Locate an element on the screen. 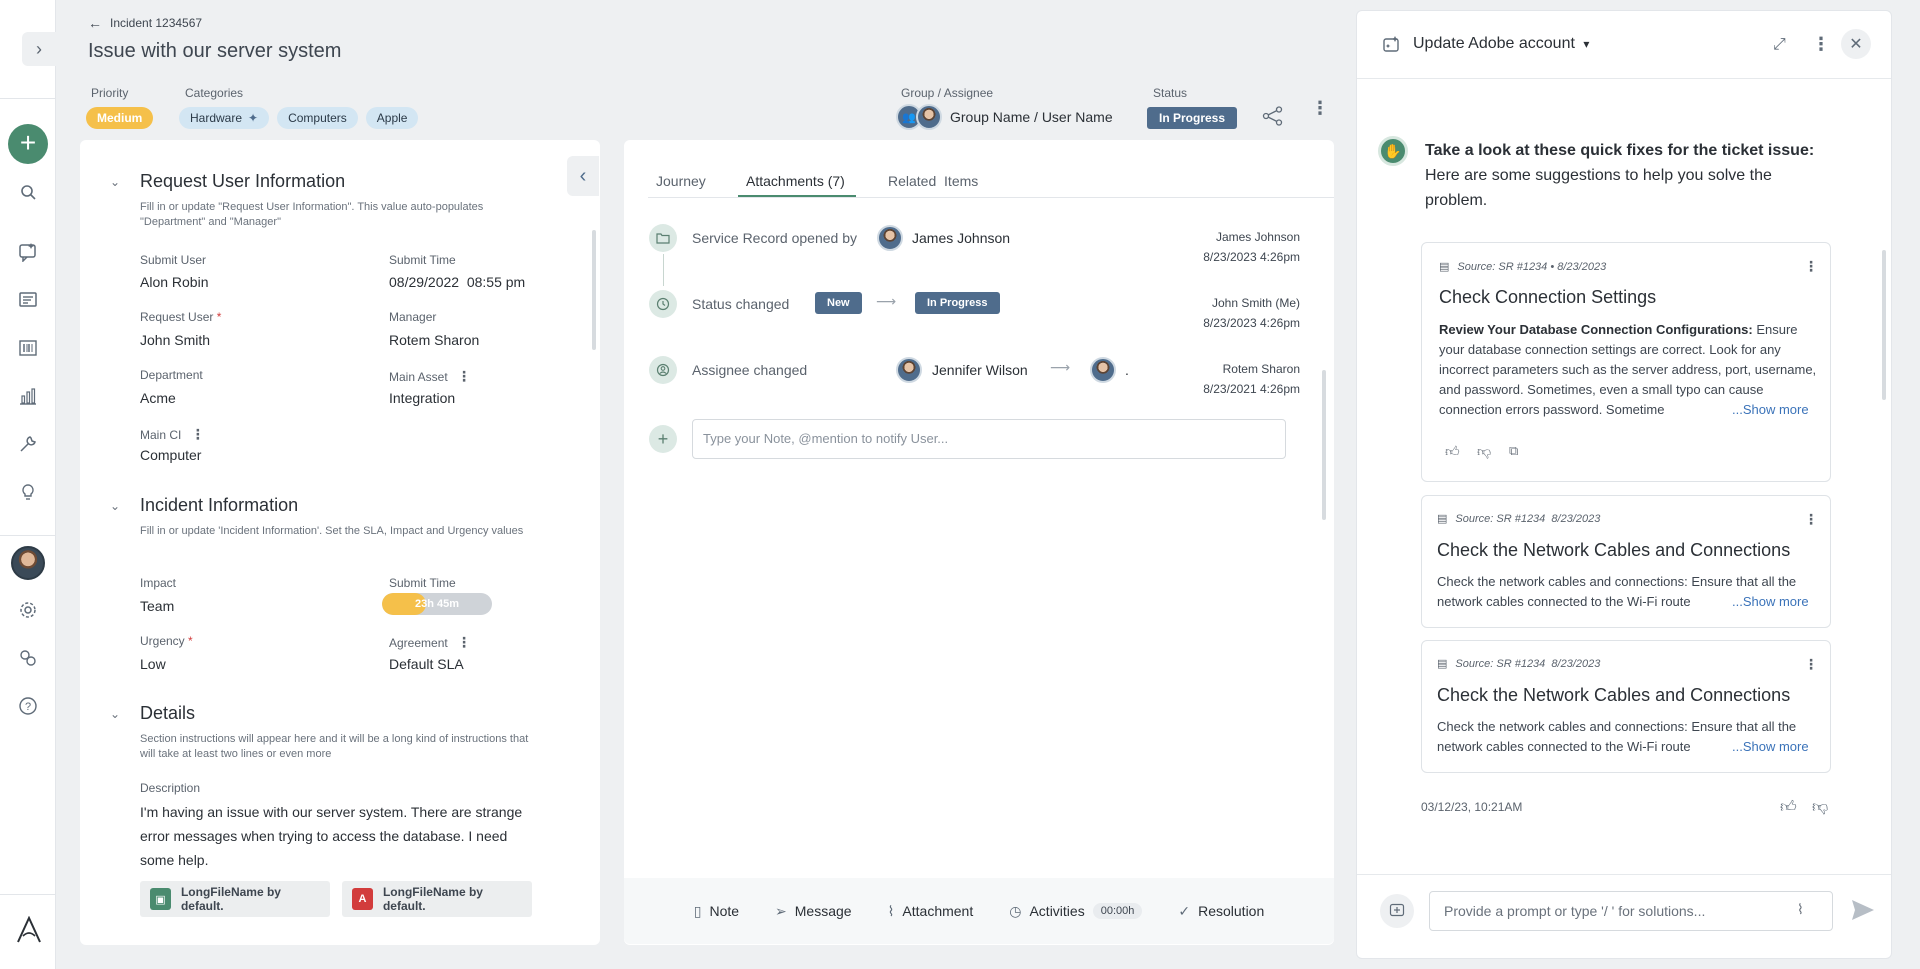 The width and height of the screenshot is (1920, 969). input-divider is located at coordinates (1624, 874).